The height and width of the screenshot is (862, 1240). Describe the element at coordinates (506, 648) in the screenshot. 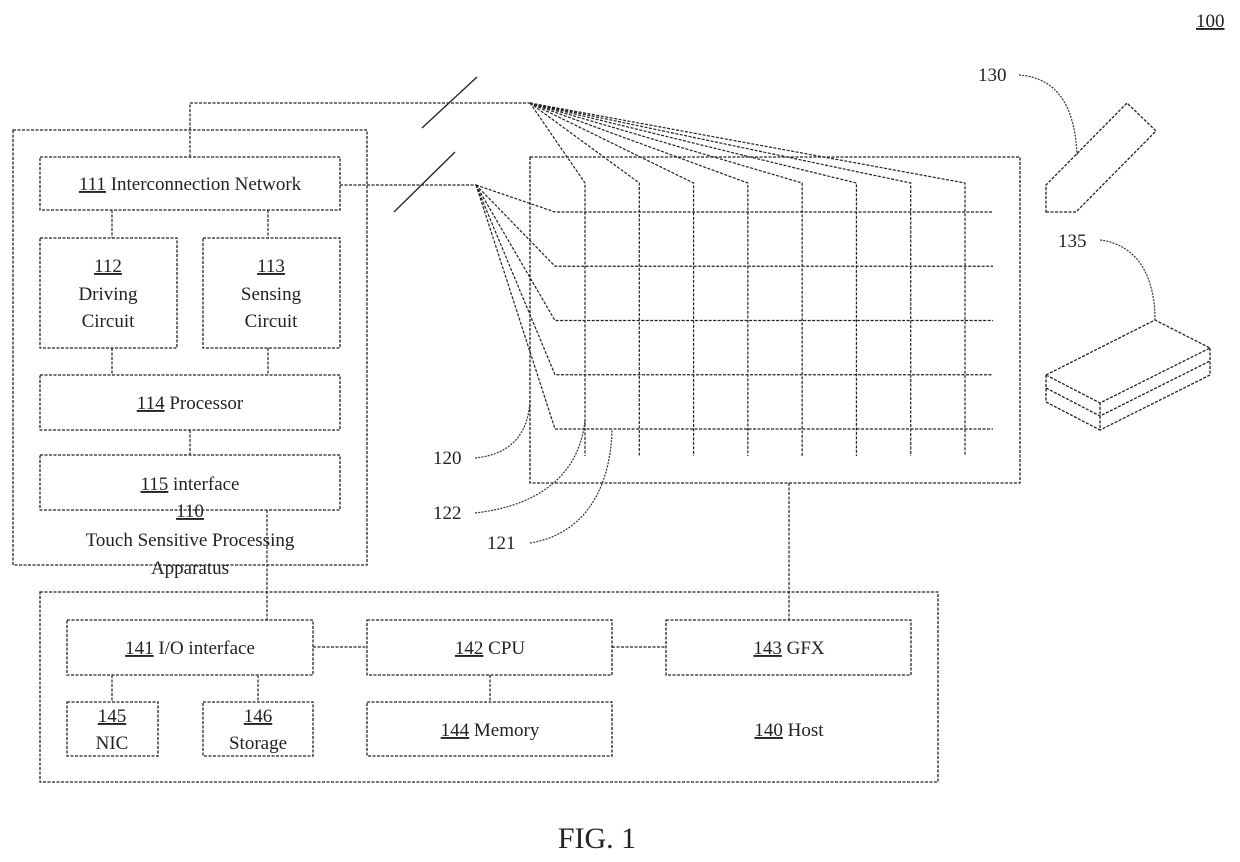

I see `block-label: CPU` at that location.